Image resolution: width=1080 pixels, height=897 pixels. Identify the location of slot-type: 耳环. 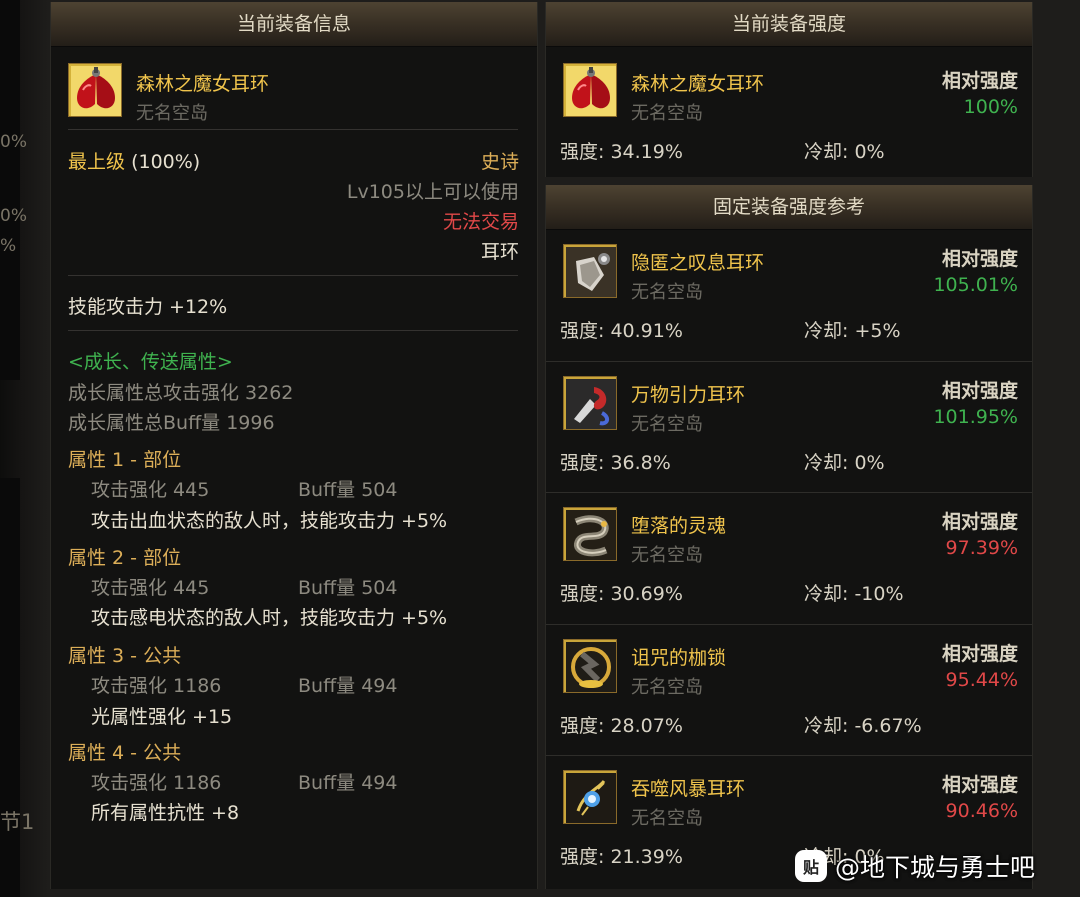
(499, 252).